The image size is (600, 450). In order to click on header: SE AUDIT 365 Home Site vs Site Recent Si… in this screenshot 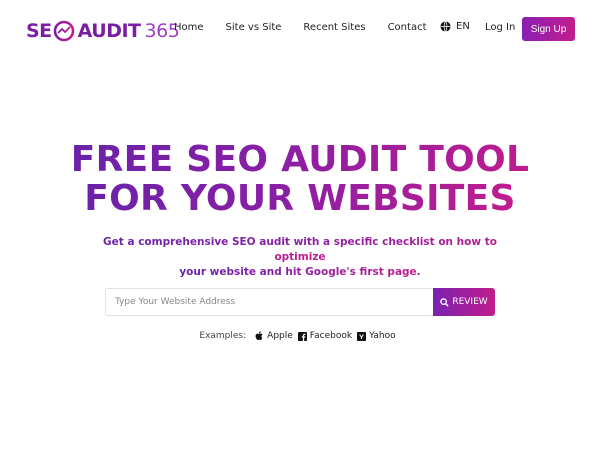, I will do `click(300, 30)`.